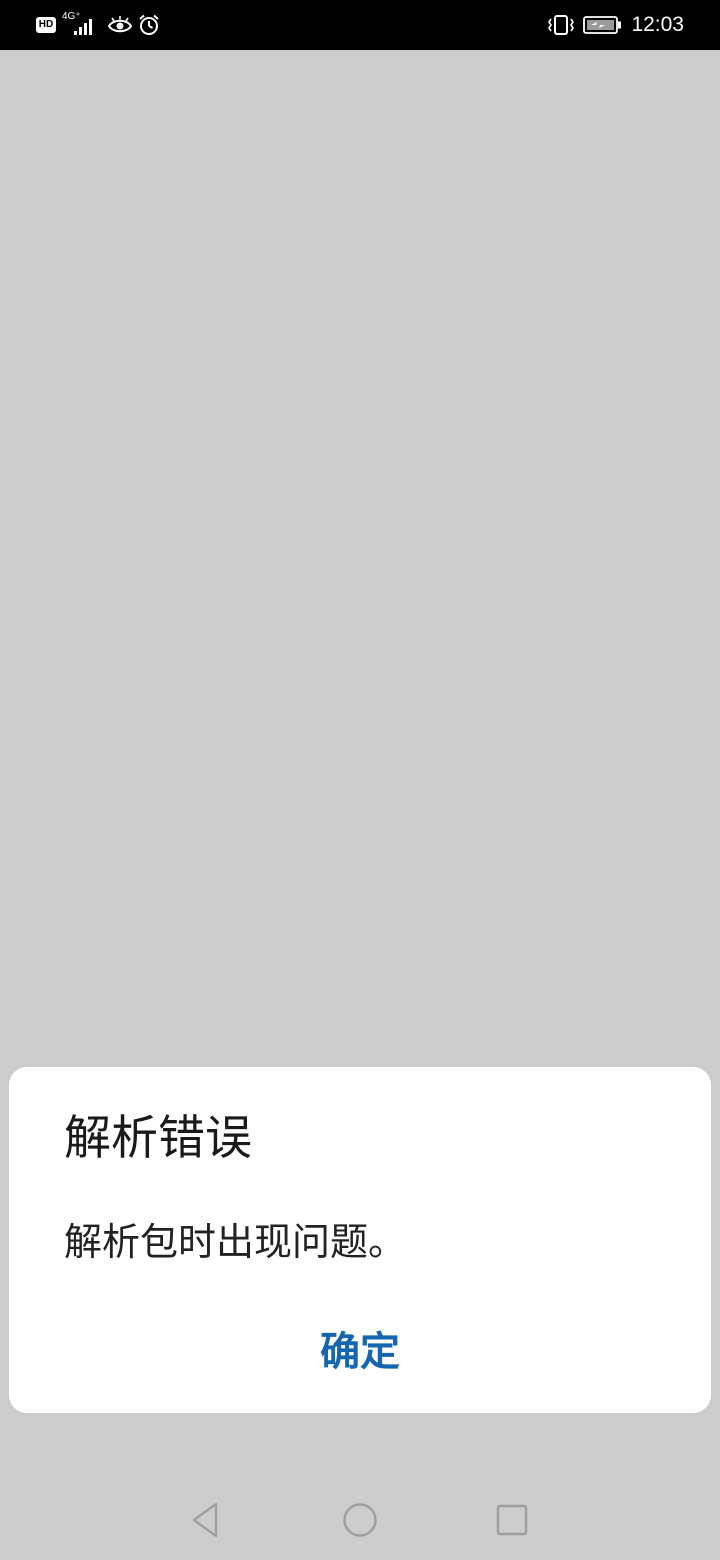  Describe the element at coordinates (82, 25) in the screenshot. I see `signal-4g-icon: 4G⁺` at that location.